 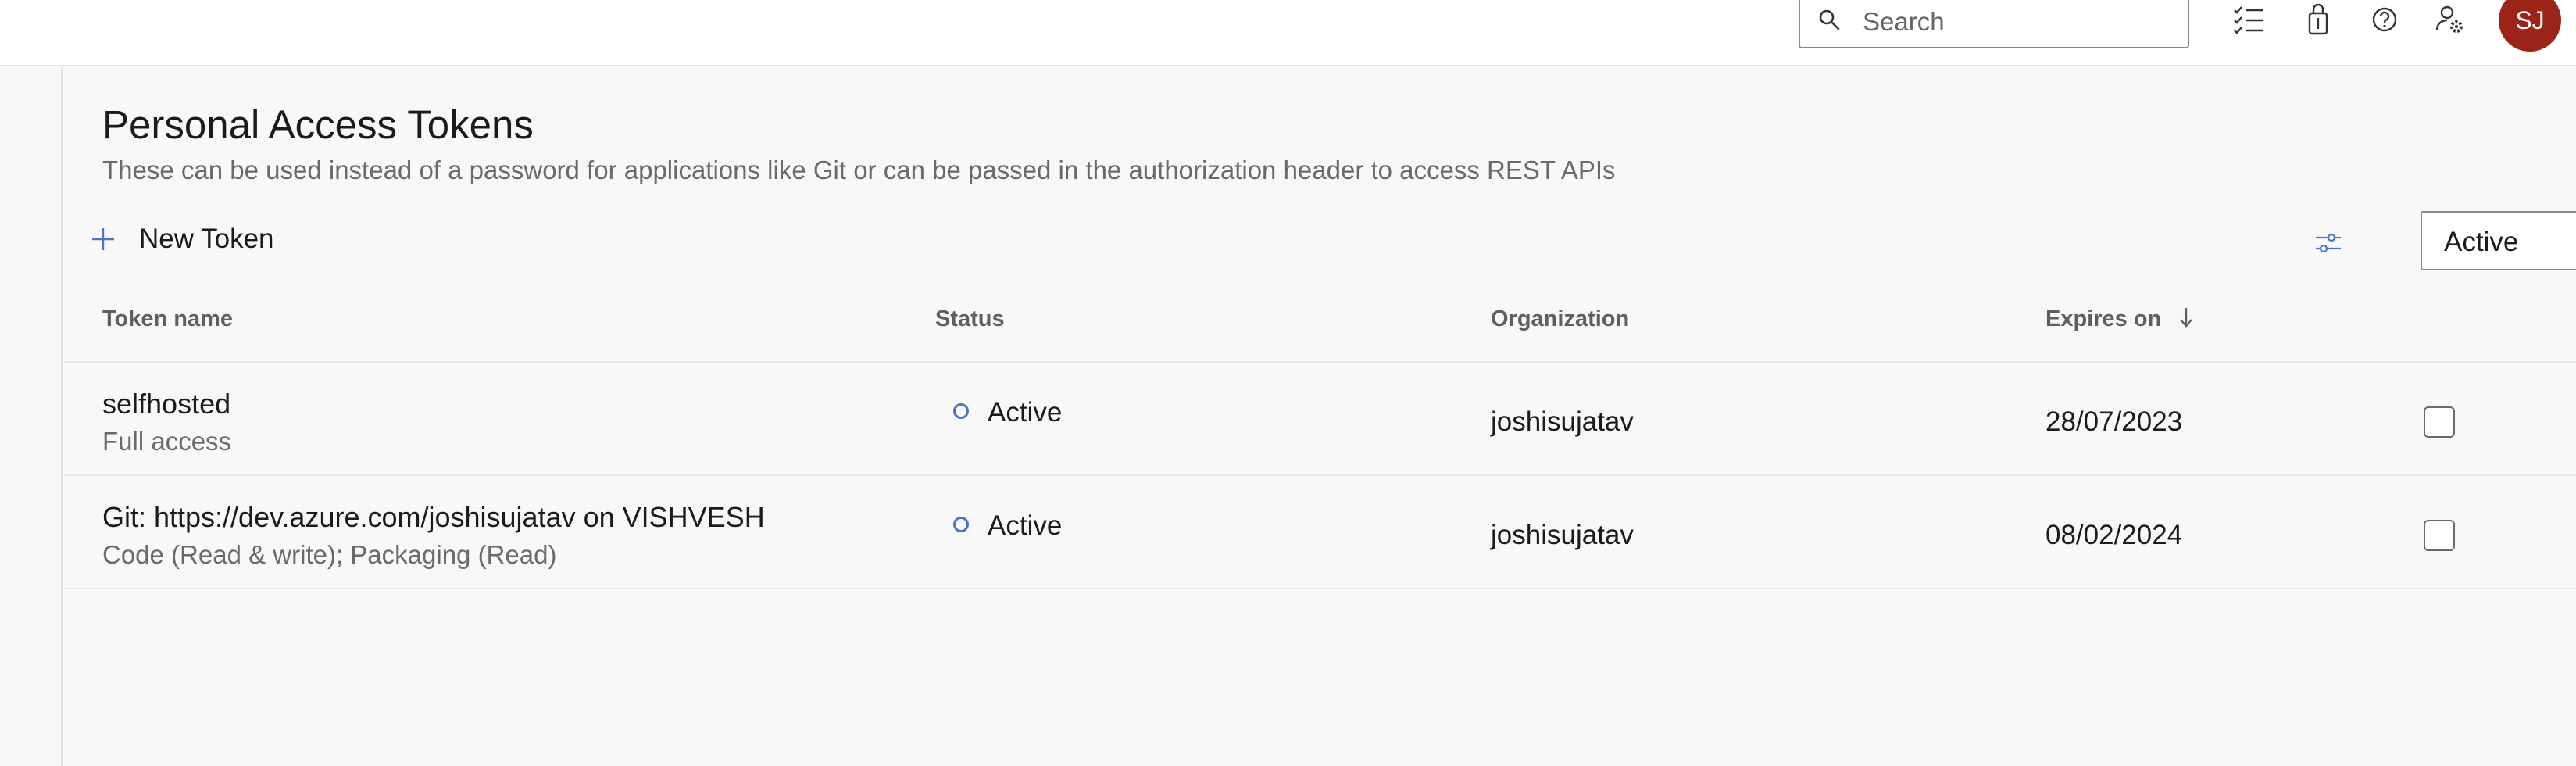 What do you see at coordinates (32, 416) in the screenshot?
I see `left-rail` at bounding box center [32, 416].